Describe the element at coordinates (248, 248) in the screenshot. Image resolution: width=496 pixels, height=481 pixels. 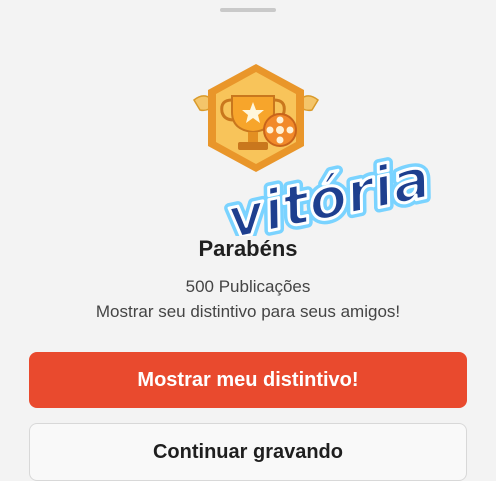
I see `page-title: Parabéns` at that location.